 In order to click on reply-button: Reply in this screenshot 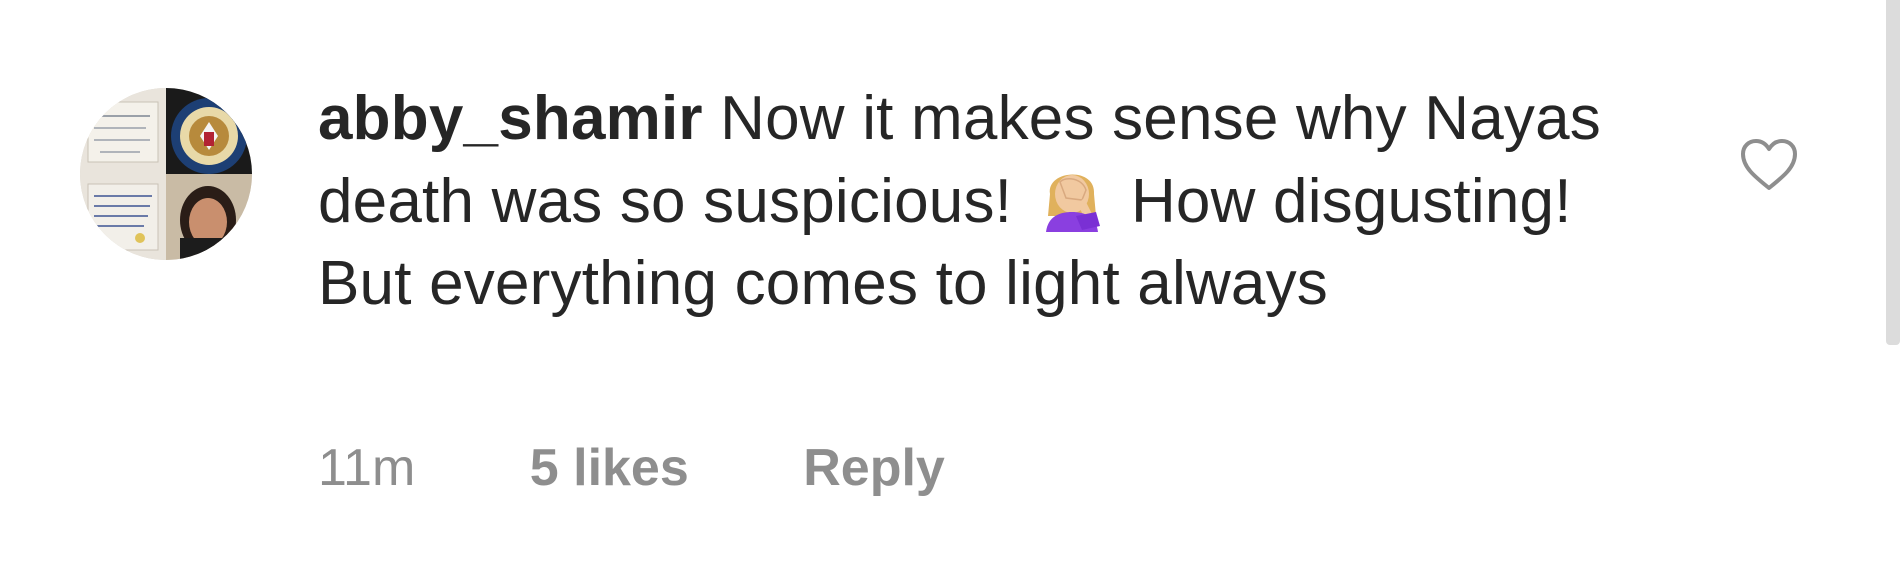, I will do `click(874, 468)`.